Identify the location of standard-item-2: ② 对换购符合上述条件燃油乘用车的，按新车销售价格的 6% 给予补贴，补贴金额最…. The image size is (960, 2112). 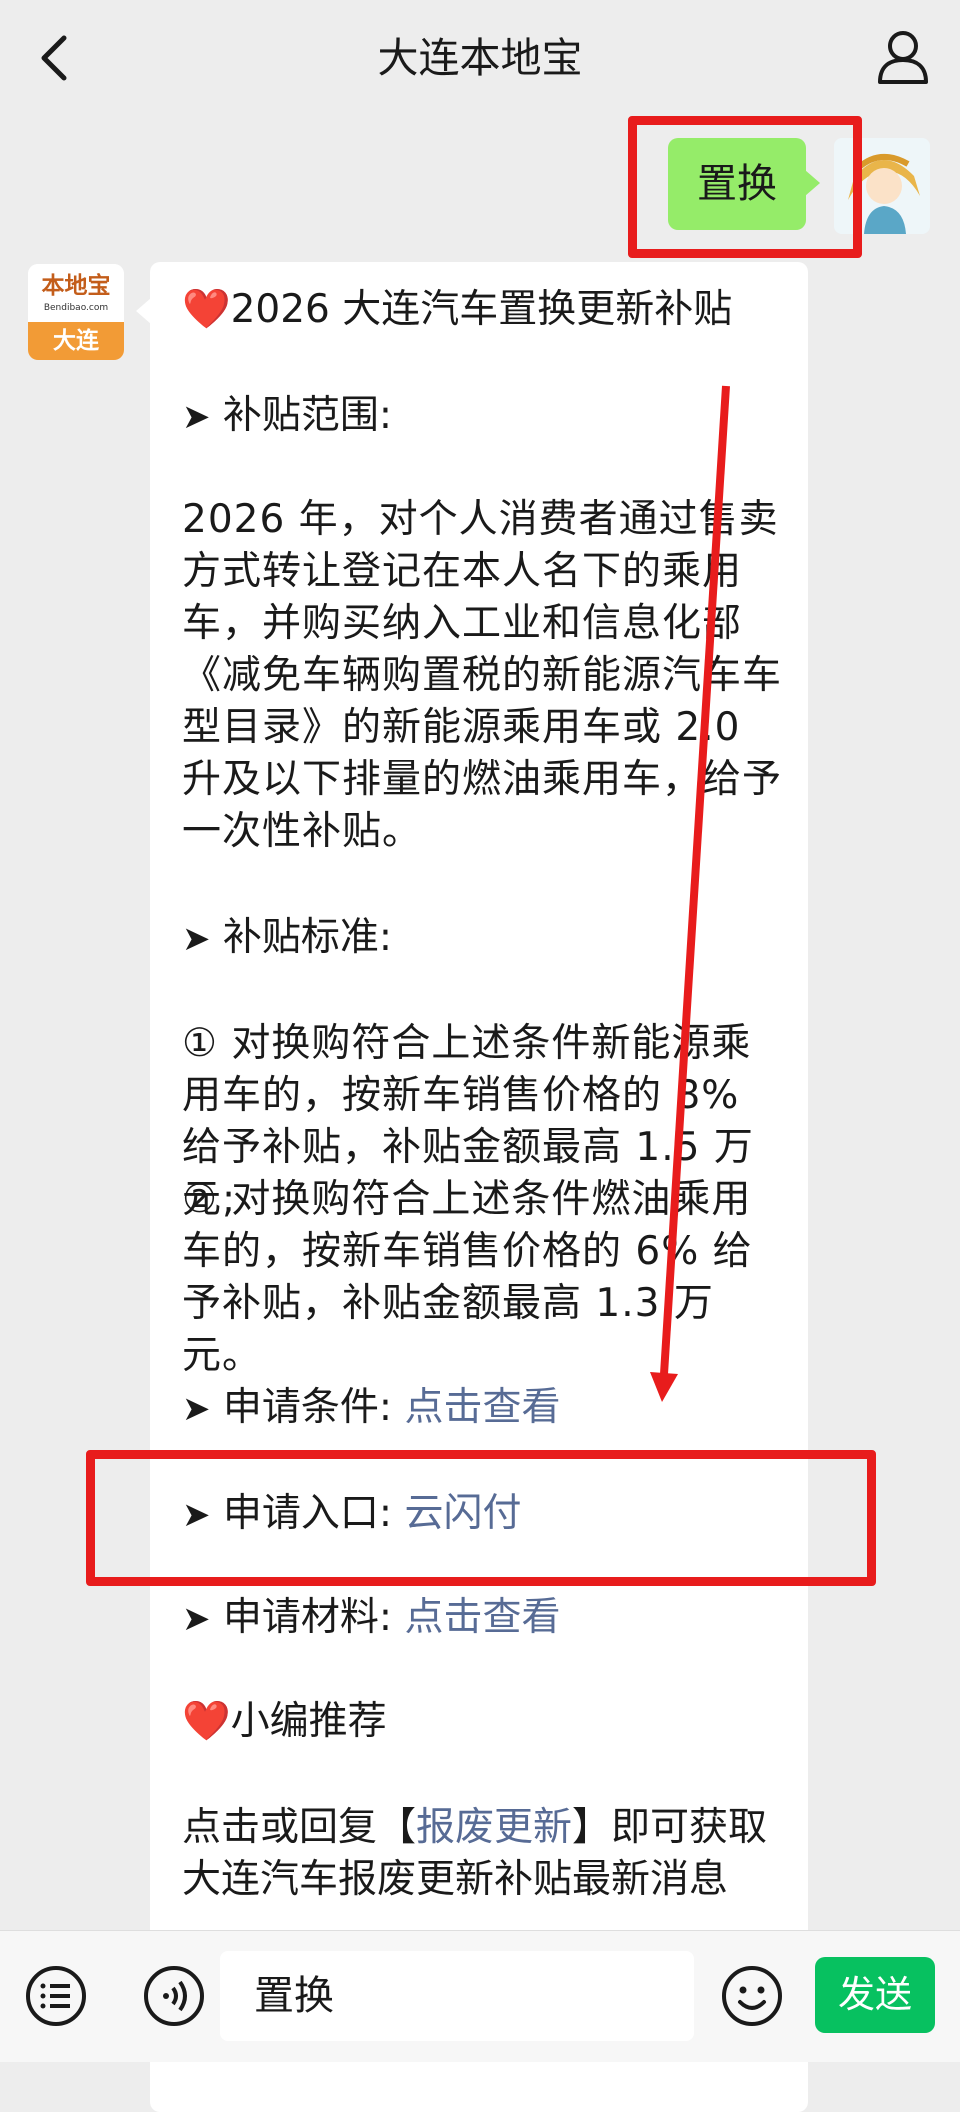
(467, 1277).